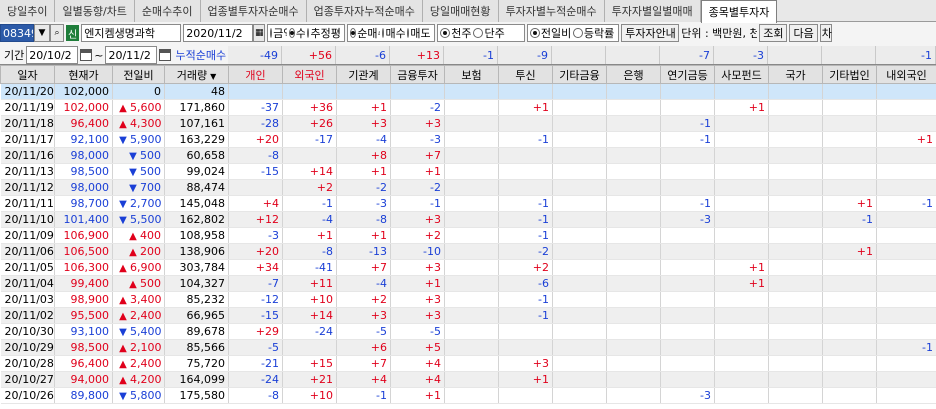 The width and height of the screenshot is (936, 409). Describe the element at coordinates (468, 363) in the screenshot. I see `table-row: 20/10/28 96,400 ▲ 2,400 75,720 -21 +15 +7 +4 +3` at that location.